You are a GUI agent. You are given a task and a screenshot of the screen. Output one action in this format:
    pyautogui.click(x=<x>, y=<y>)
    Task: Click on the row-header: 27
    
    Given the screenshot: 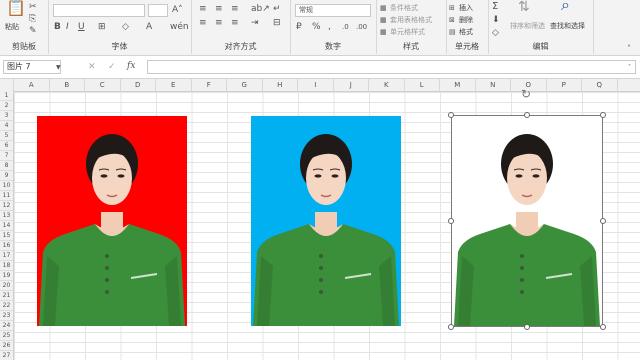 What is the action you would take?
    pyautogui.click(x=6, y=355)
    